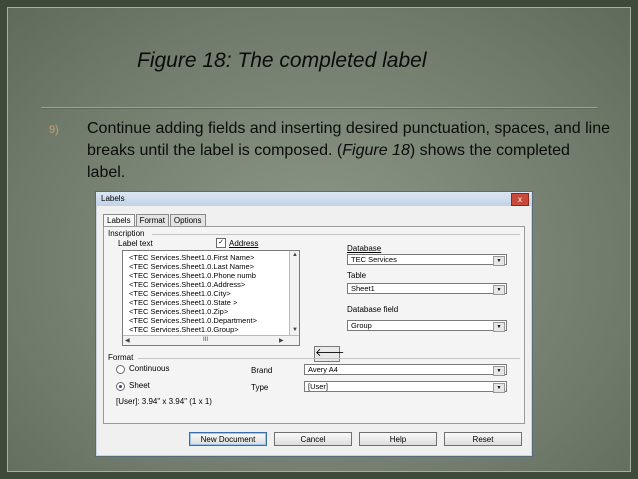 The width and height of the screenshot is (638, 479). What do you see at coordinates (192, 257) in the screenshot?
I see `label-line: <TEC Services.Sheet1.0.First Name>` at bounding box center [192, 257].